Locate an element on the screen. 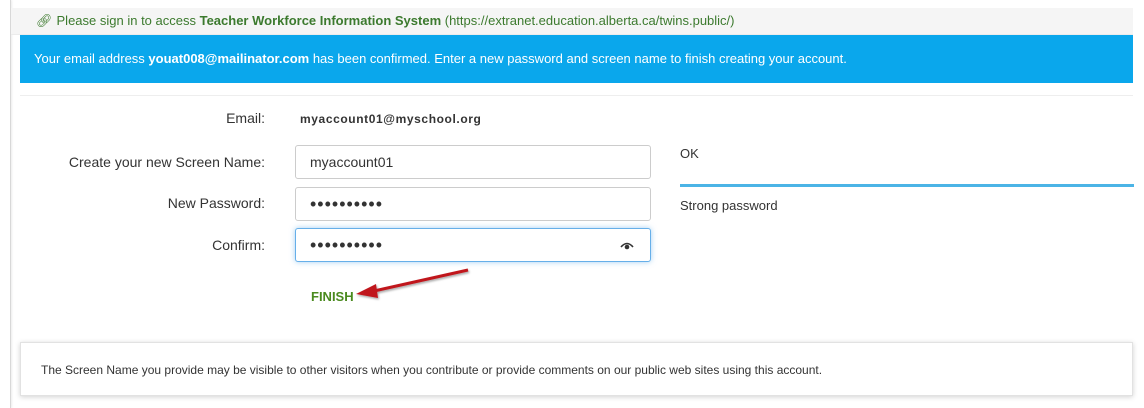  signin-app-name: Teacher Workforce Information System is located at coordinates (321, 20).